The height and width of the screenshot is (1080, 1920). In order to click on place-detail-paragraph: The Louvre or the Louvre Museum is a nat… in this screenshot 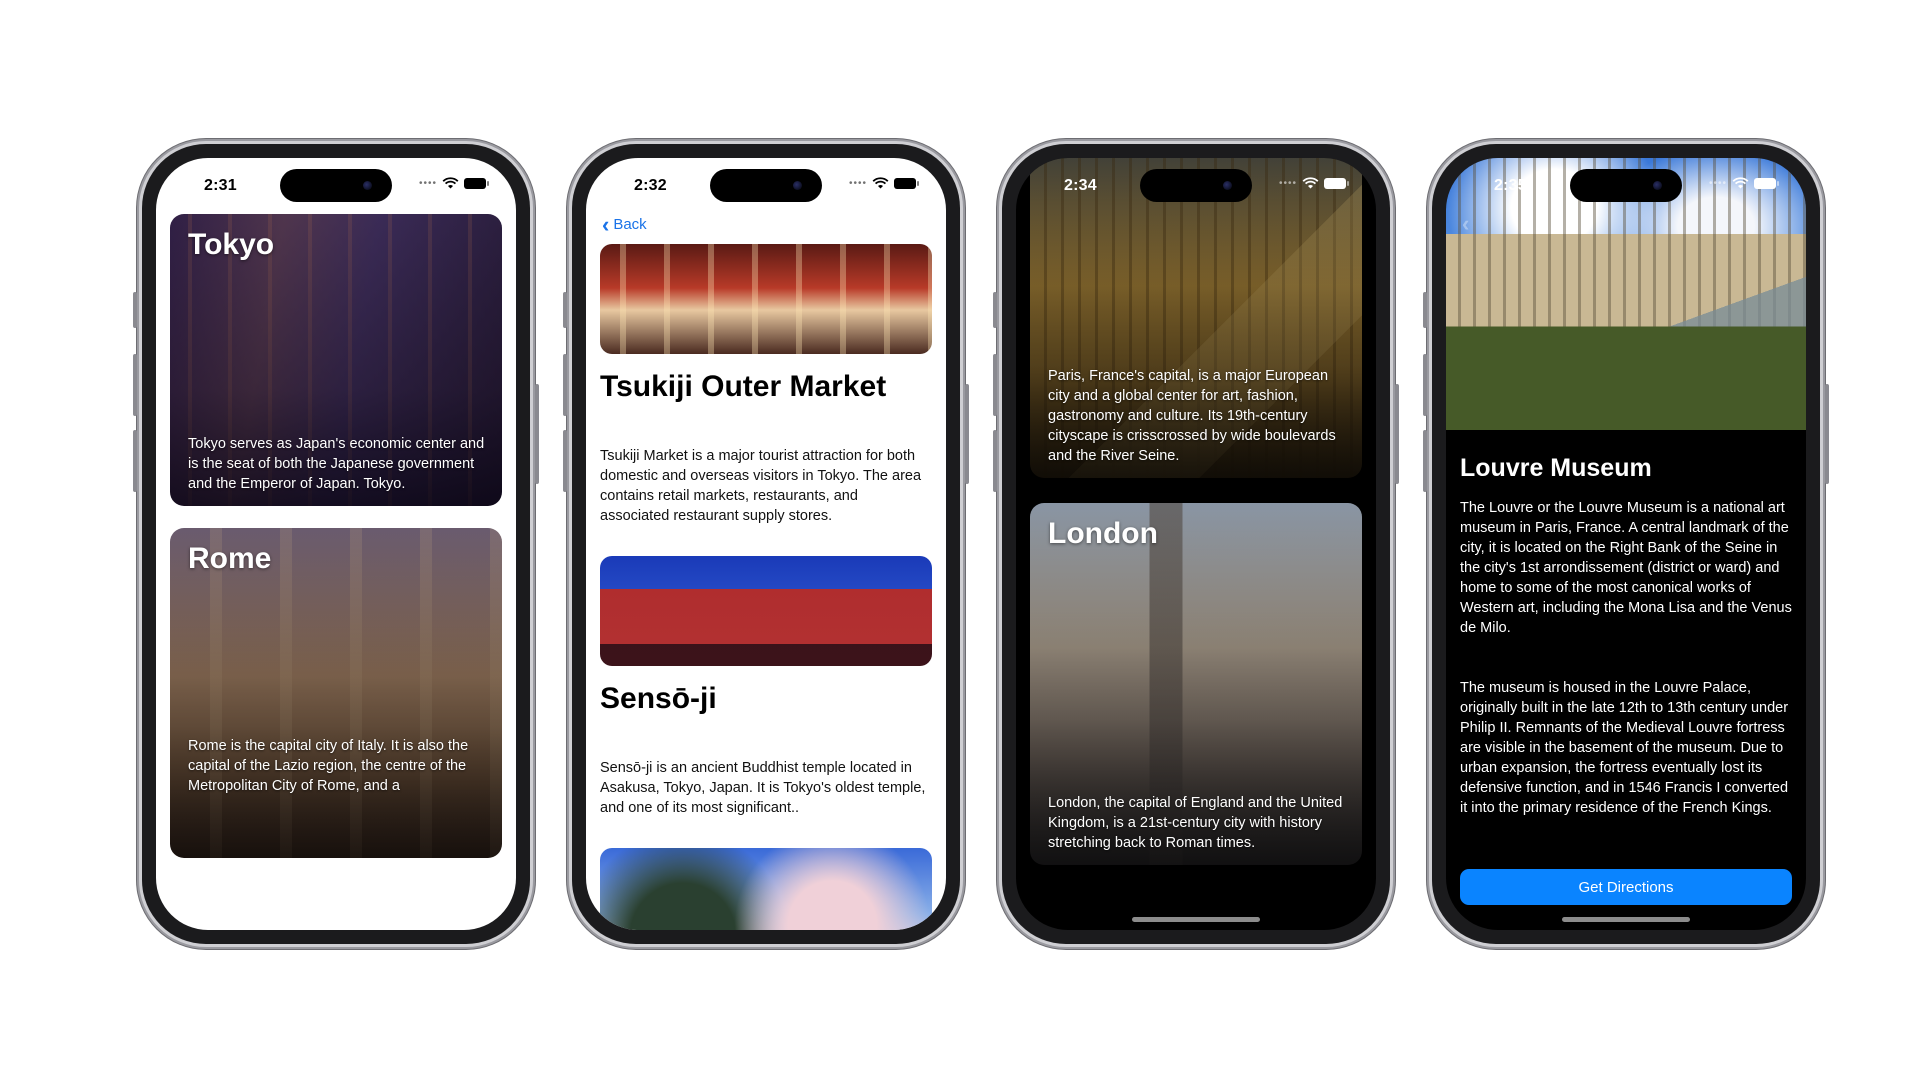, I will do `click(1626, 568)`.